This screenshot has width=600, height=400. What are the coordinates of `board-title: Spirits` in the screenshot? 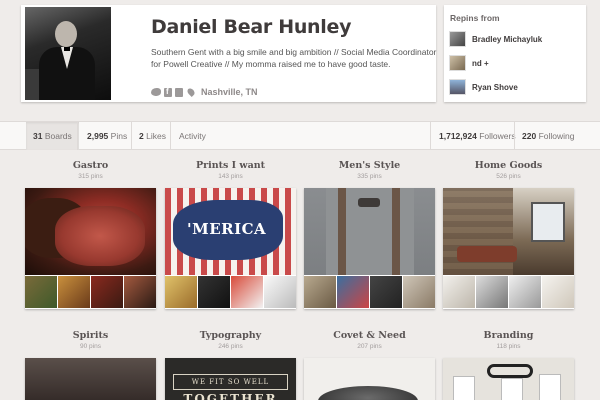 It's located at (90, 335).